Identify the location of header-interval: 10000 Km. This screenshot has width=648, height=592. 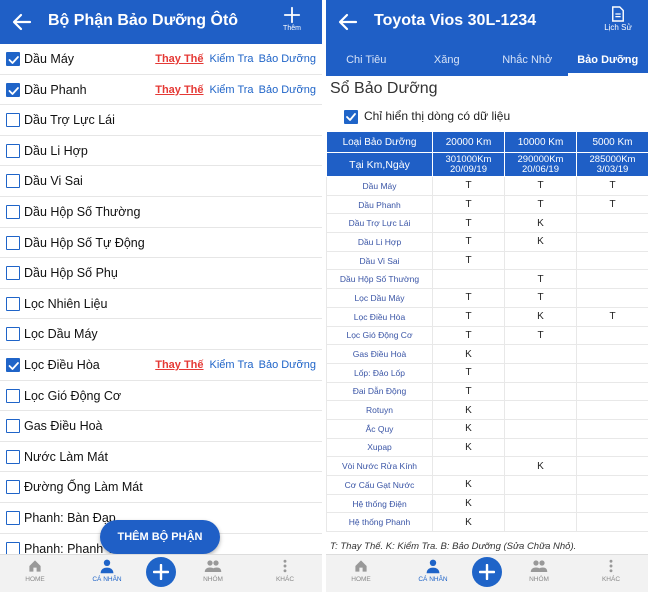
(540, 142).